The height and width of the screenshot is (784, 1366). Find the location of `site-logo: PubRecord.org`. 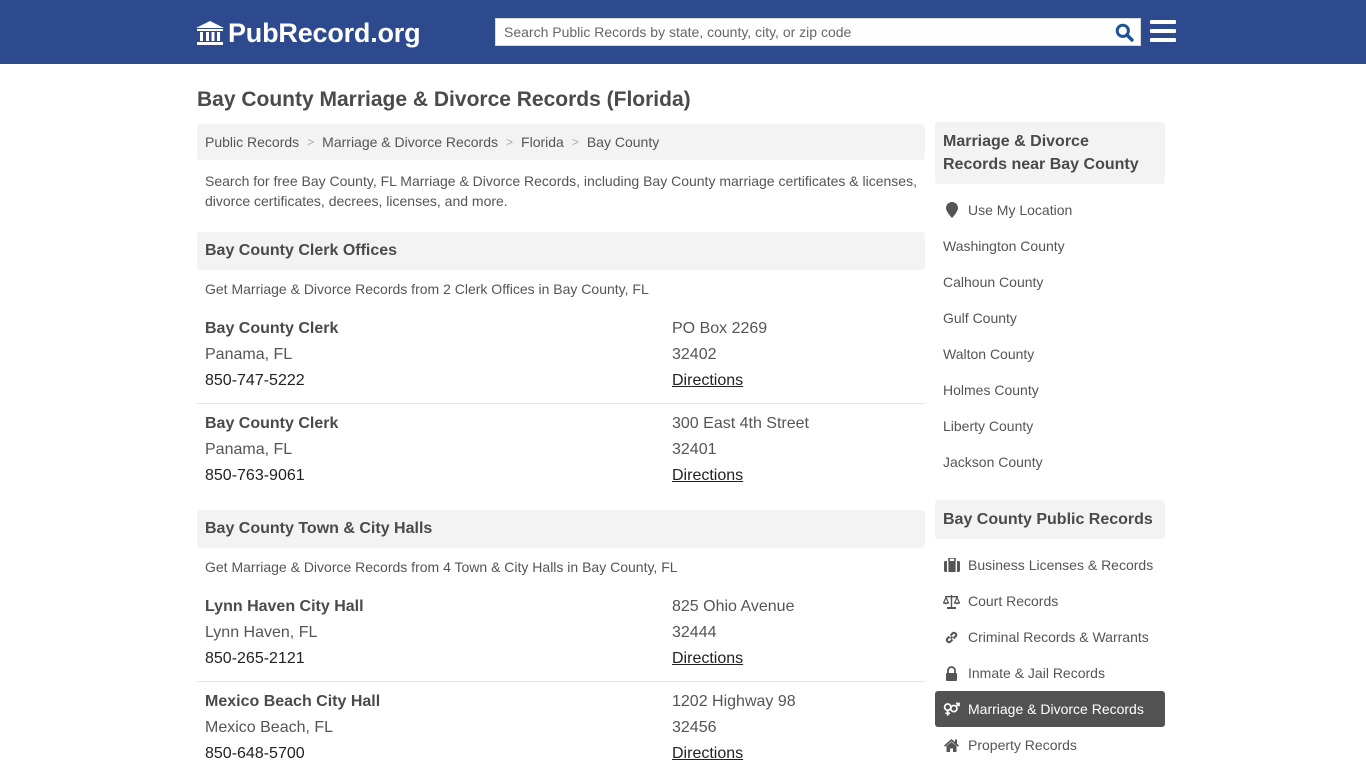

site-logo: PubRecord.org is located at coordinates (308, 33).